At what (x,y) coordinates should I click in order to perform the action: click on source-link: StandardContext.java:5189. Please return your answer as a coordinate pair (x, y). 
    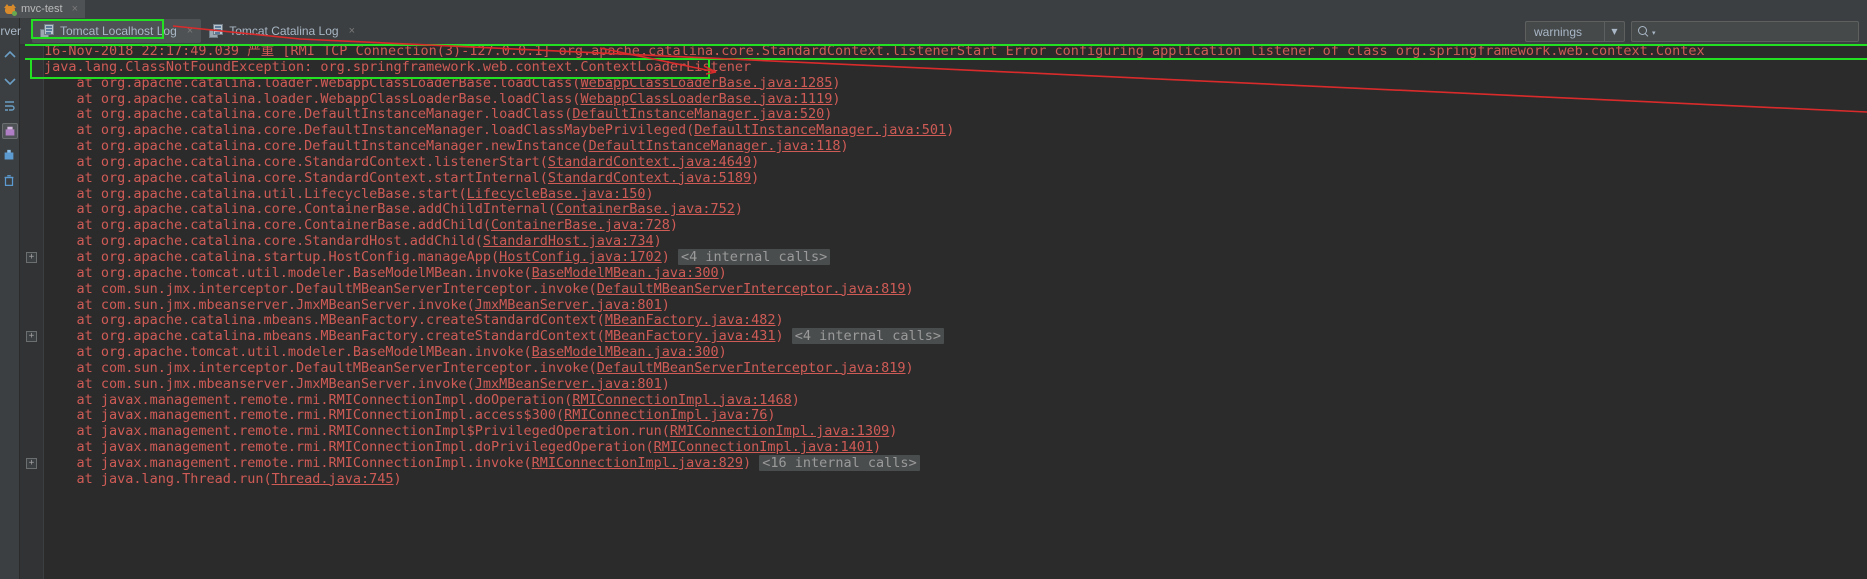
    Looking at the image, I should click on (649, 178).